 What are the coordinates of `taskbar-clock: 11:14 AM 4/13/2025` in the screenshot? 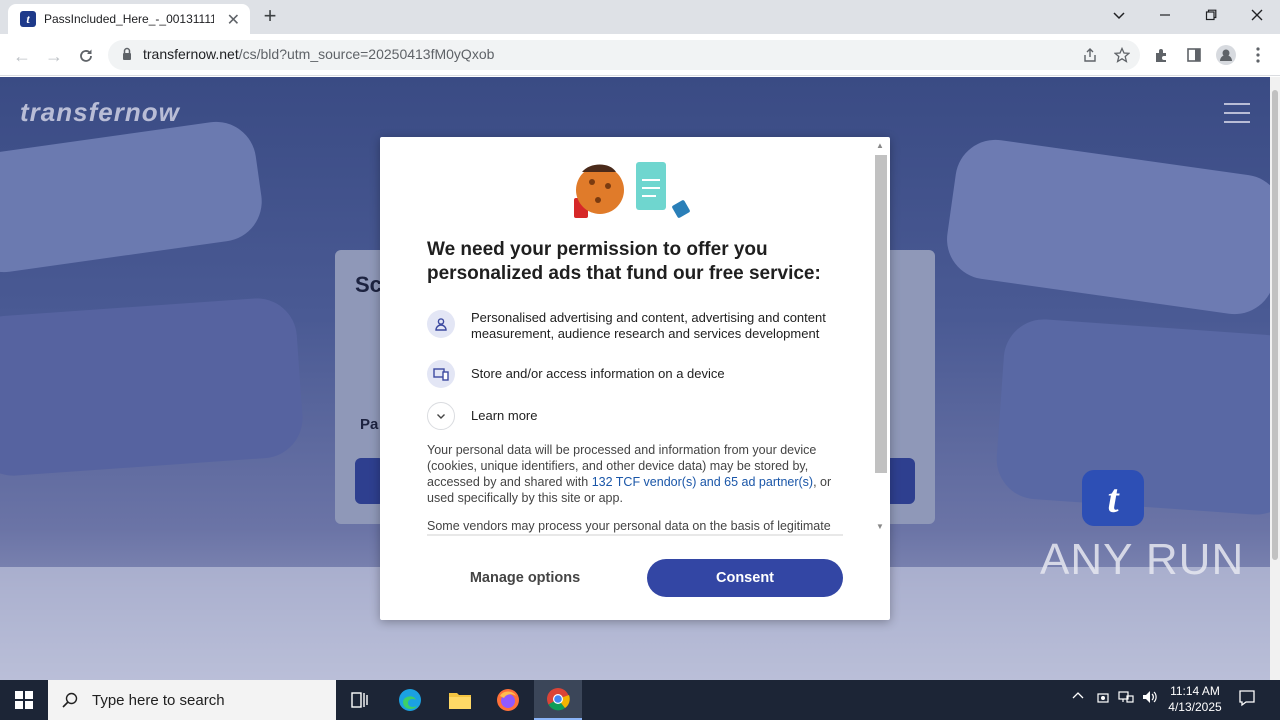 It's located at (1195, 699).